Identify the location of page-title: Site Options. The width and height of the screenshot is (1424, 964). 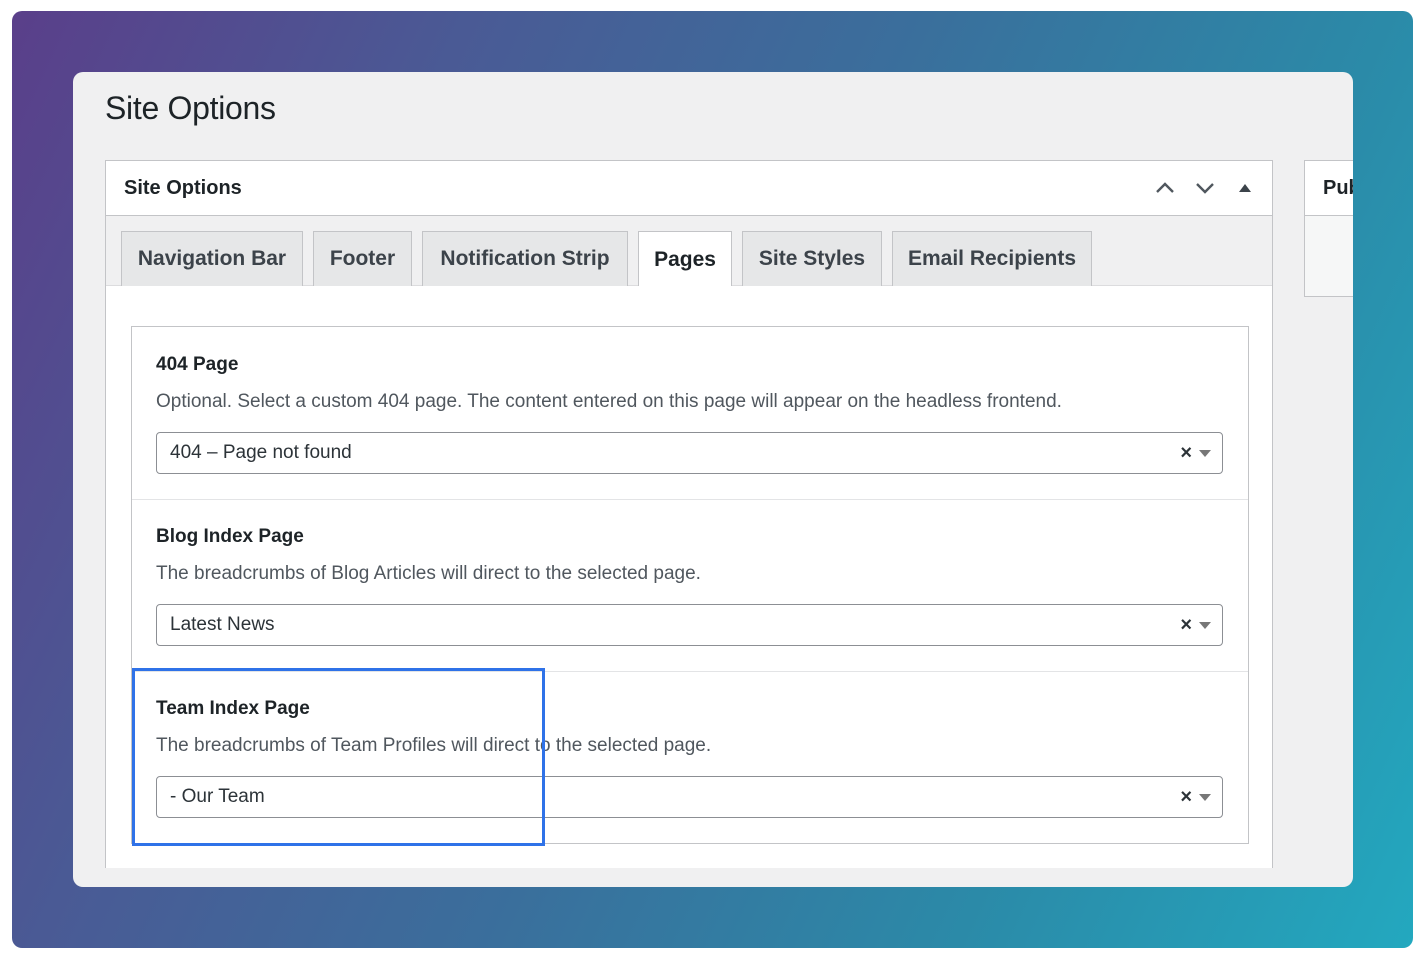
(190, 108).